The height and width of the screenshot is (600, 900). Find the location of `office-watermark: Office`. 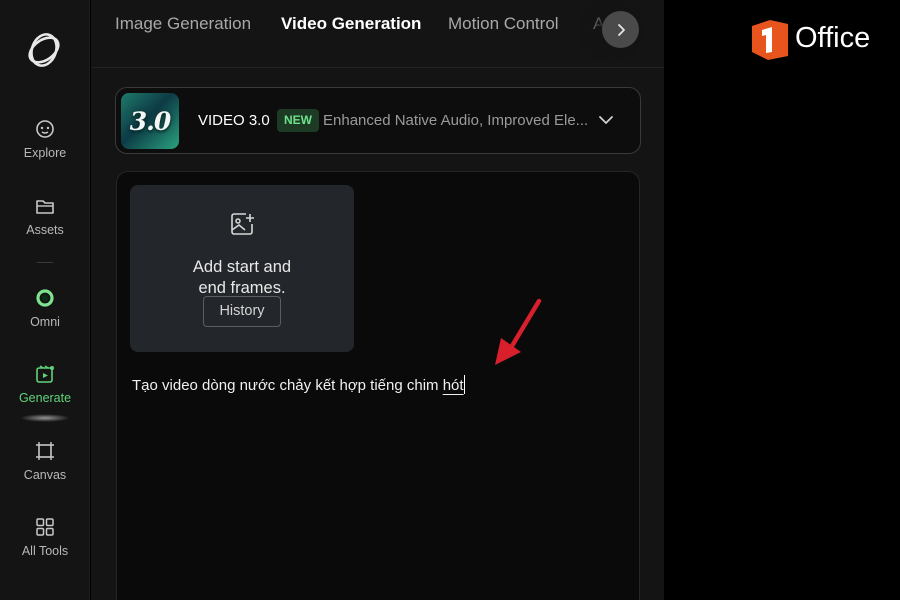

office-watermark: Office is located at coordinates (809, 39).